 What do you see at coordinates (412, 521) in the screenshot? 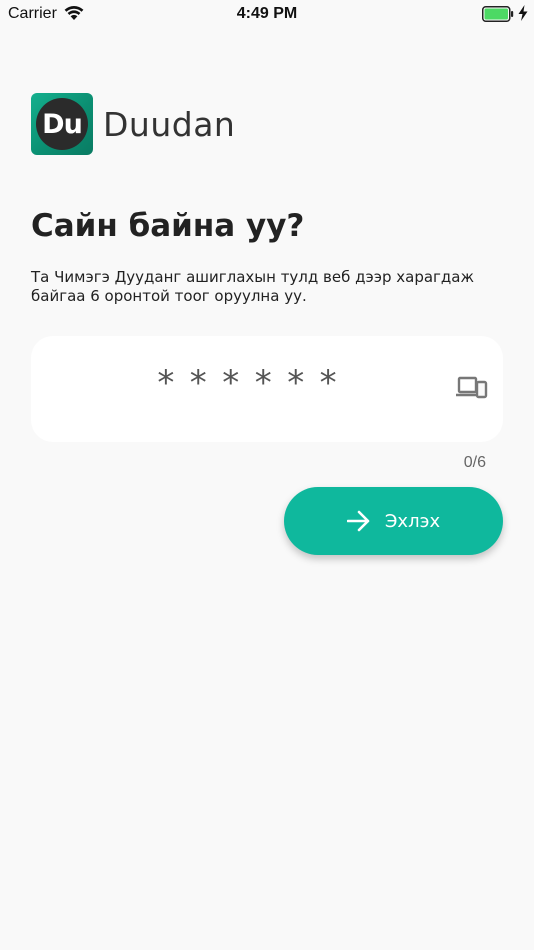
I see `start-button-label: Эхлэх` at bounding box center [412, 521].